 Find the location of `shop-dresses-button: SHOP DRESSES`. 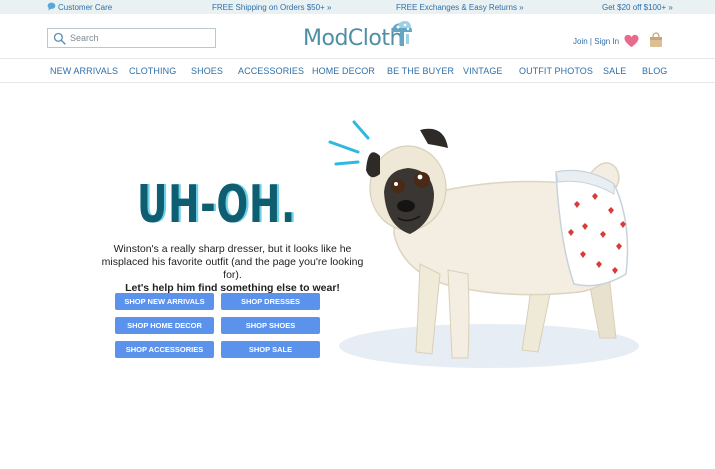

shop-dresses-button: SHOP DRESSES is located at coordinates (270, 301).